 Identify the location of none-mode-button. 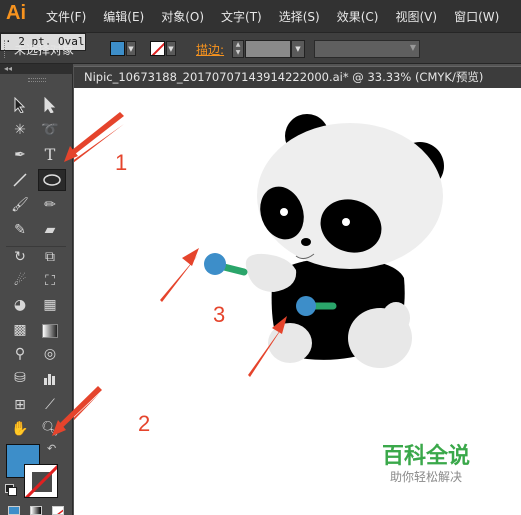
(58, 510).